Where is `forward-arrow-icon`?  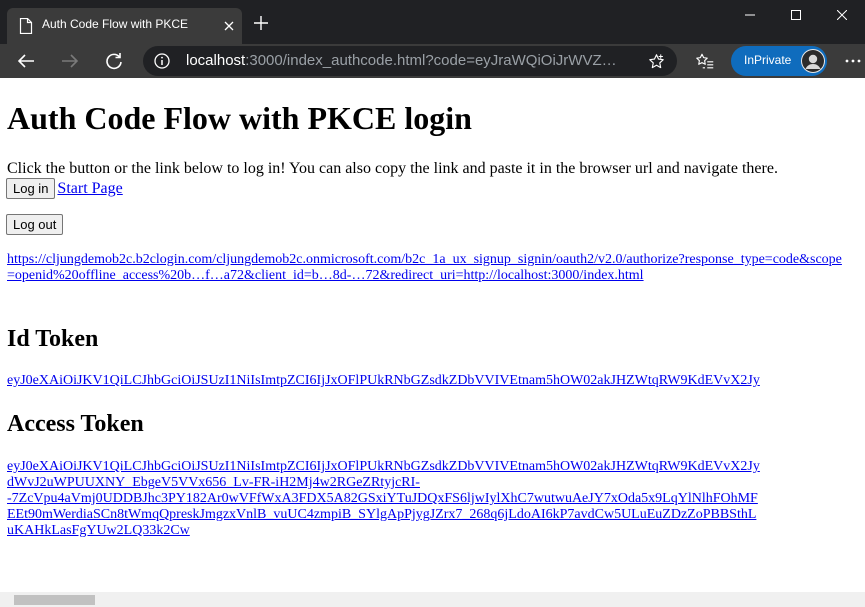 forward-arrow-icon is located at coordinates (70, 61).